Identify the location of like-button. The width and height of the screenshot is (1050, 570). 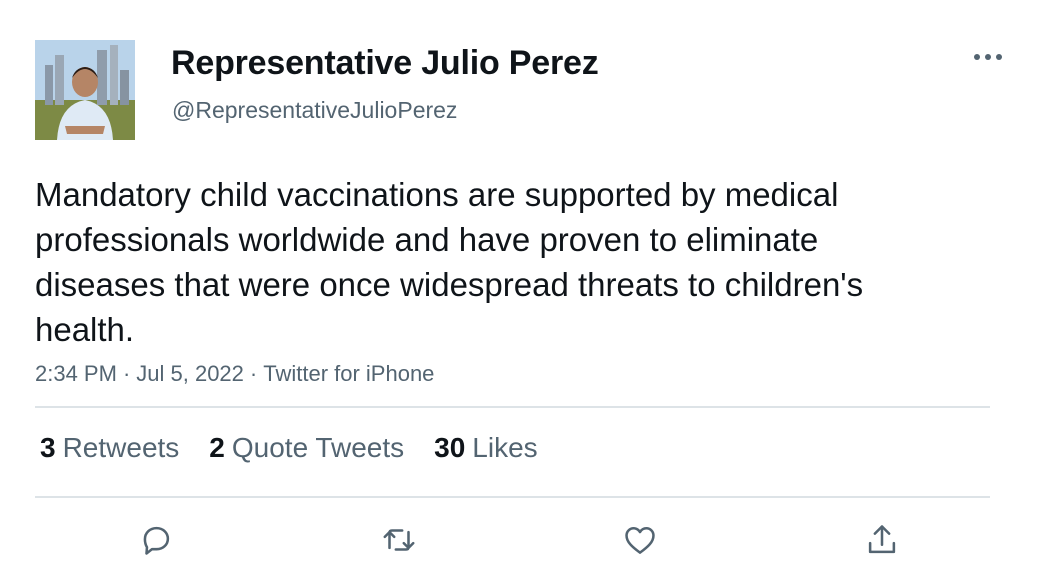
(640, 540).